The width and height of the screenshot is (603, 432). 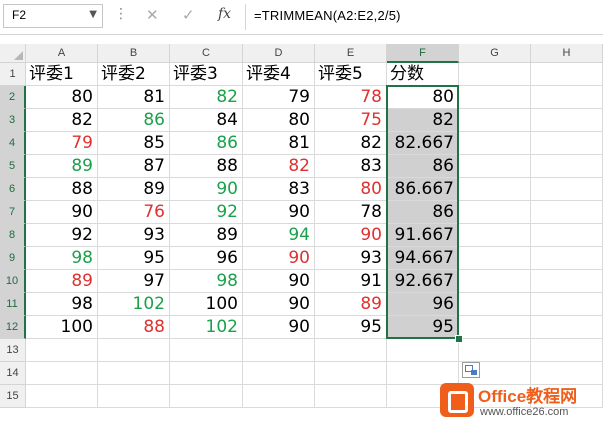 I want to click on score-input-cell: 97, so click(x=134, y=281).